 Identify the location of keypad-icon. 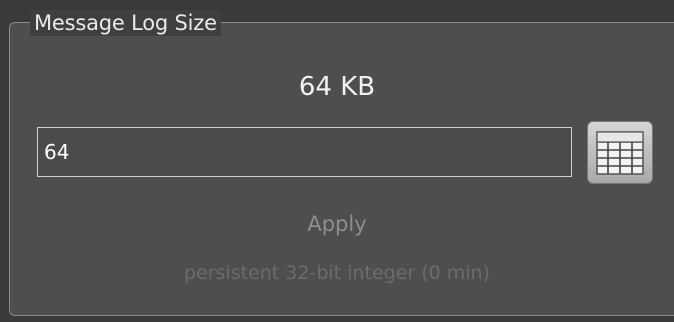
(620, 153).